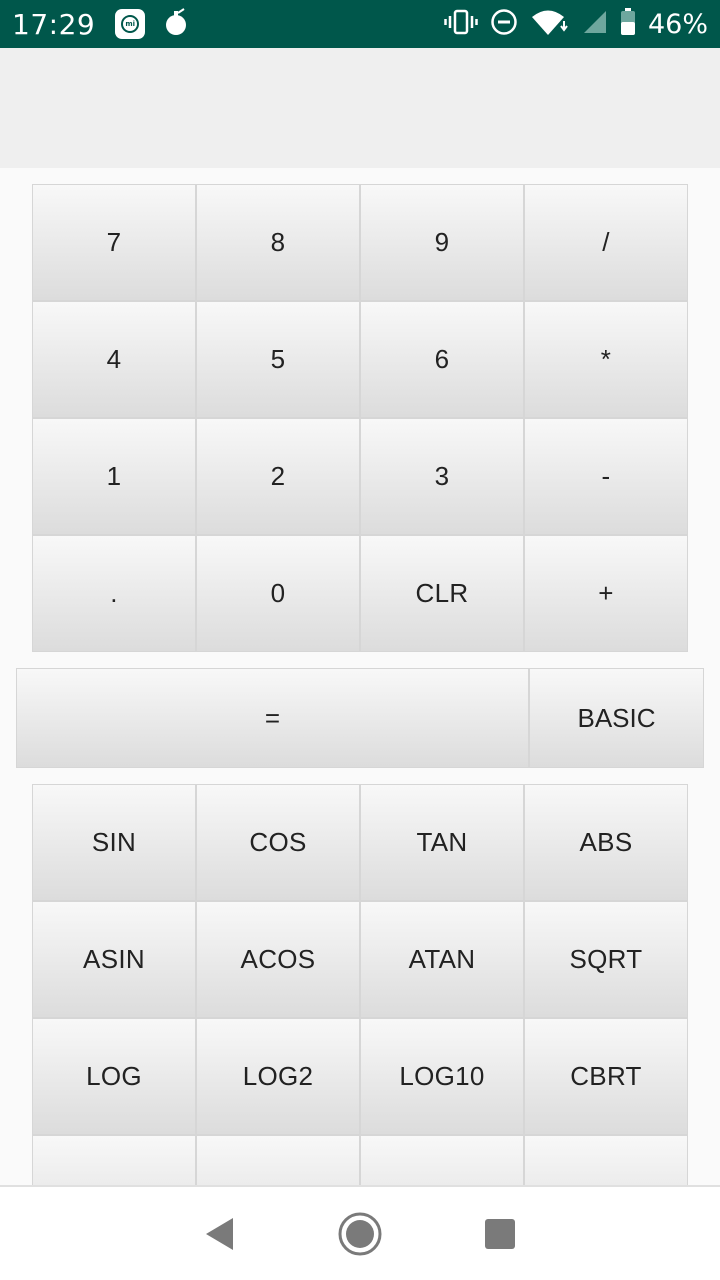 This screenshot has height=1280, width=720. I want to click on key-log2: LOG2, so click(278, 1076).